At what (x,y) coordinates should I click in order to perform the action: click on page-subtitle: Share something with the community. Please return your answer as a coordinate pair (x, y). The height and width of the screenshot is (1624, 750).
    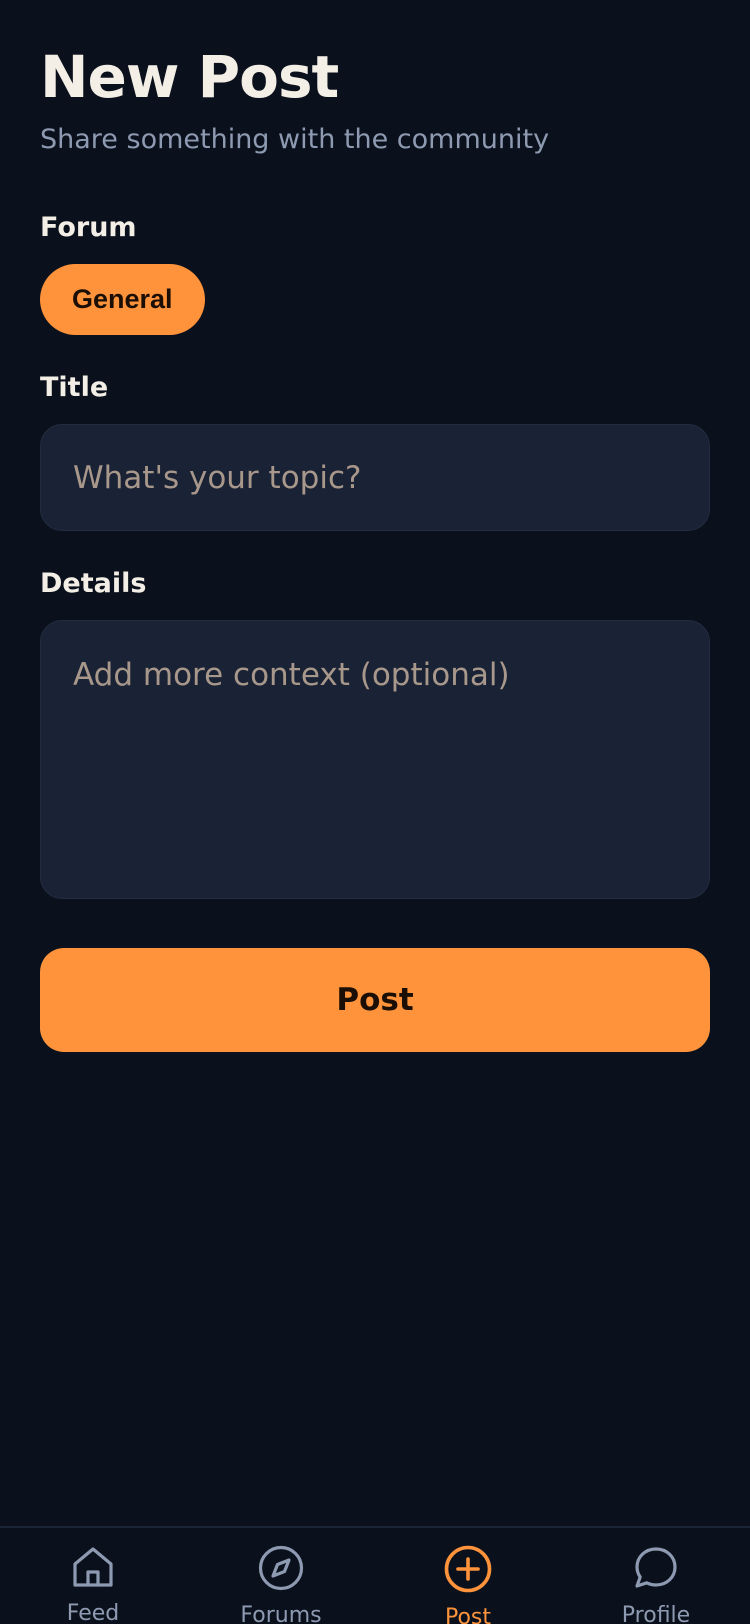
    Looking at the image, I should click on (295, 139).